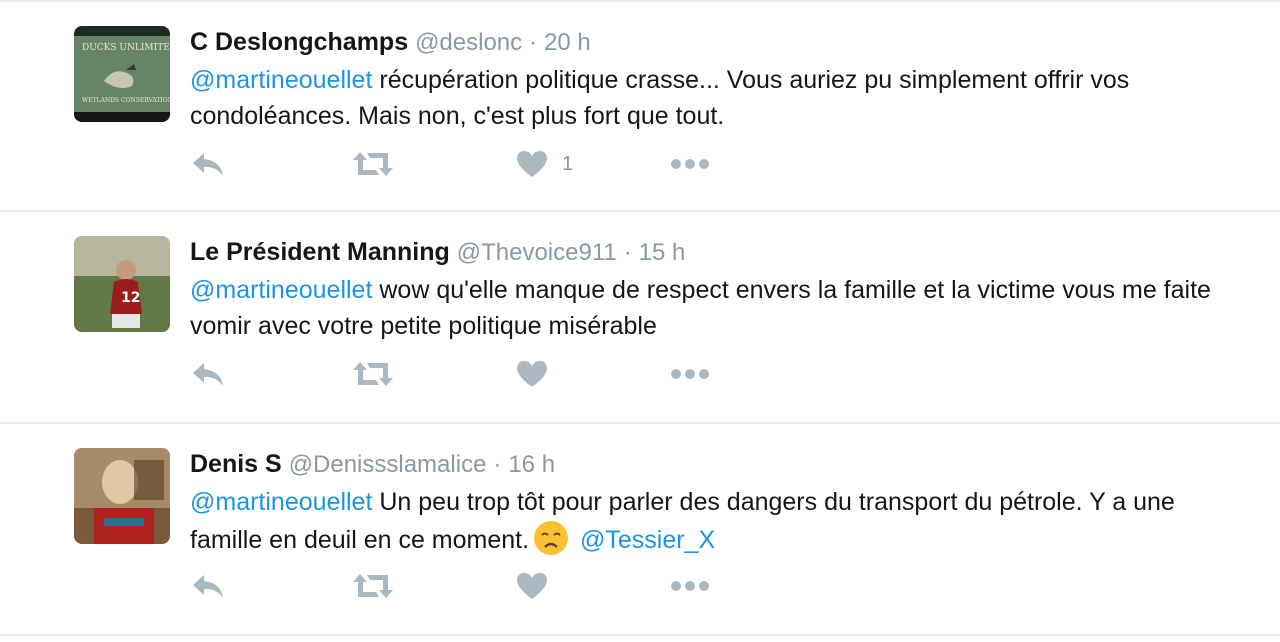  Describe the element at coordinates (320, 252) in the screenshot. I see `display-name: Le Président Manning` at that location.